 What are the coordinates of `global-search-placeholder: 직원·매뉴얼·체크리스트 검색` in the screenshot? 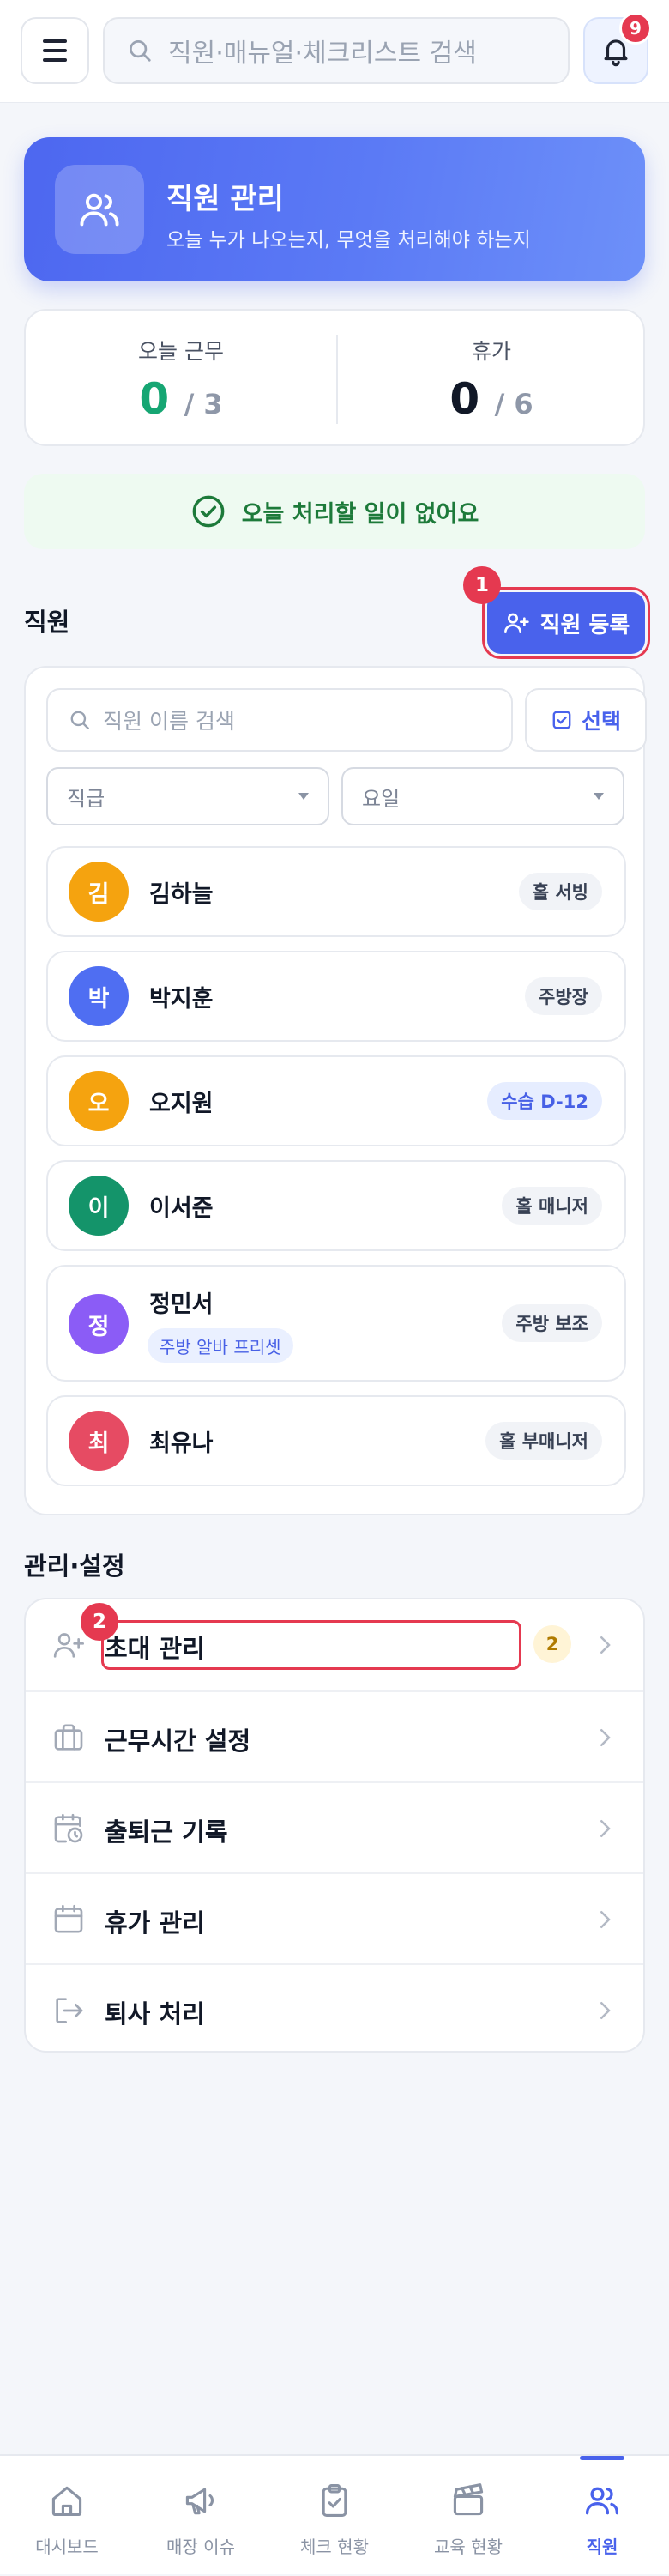 It's located at (322, 54).